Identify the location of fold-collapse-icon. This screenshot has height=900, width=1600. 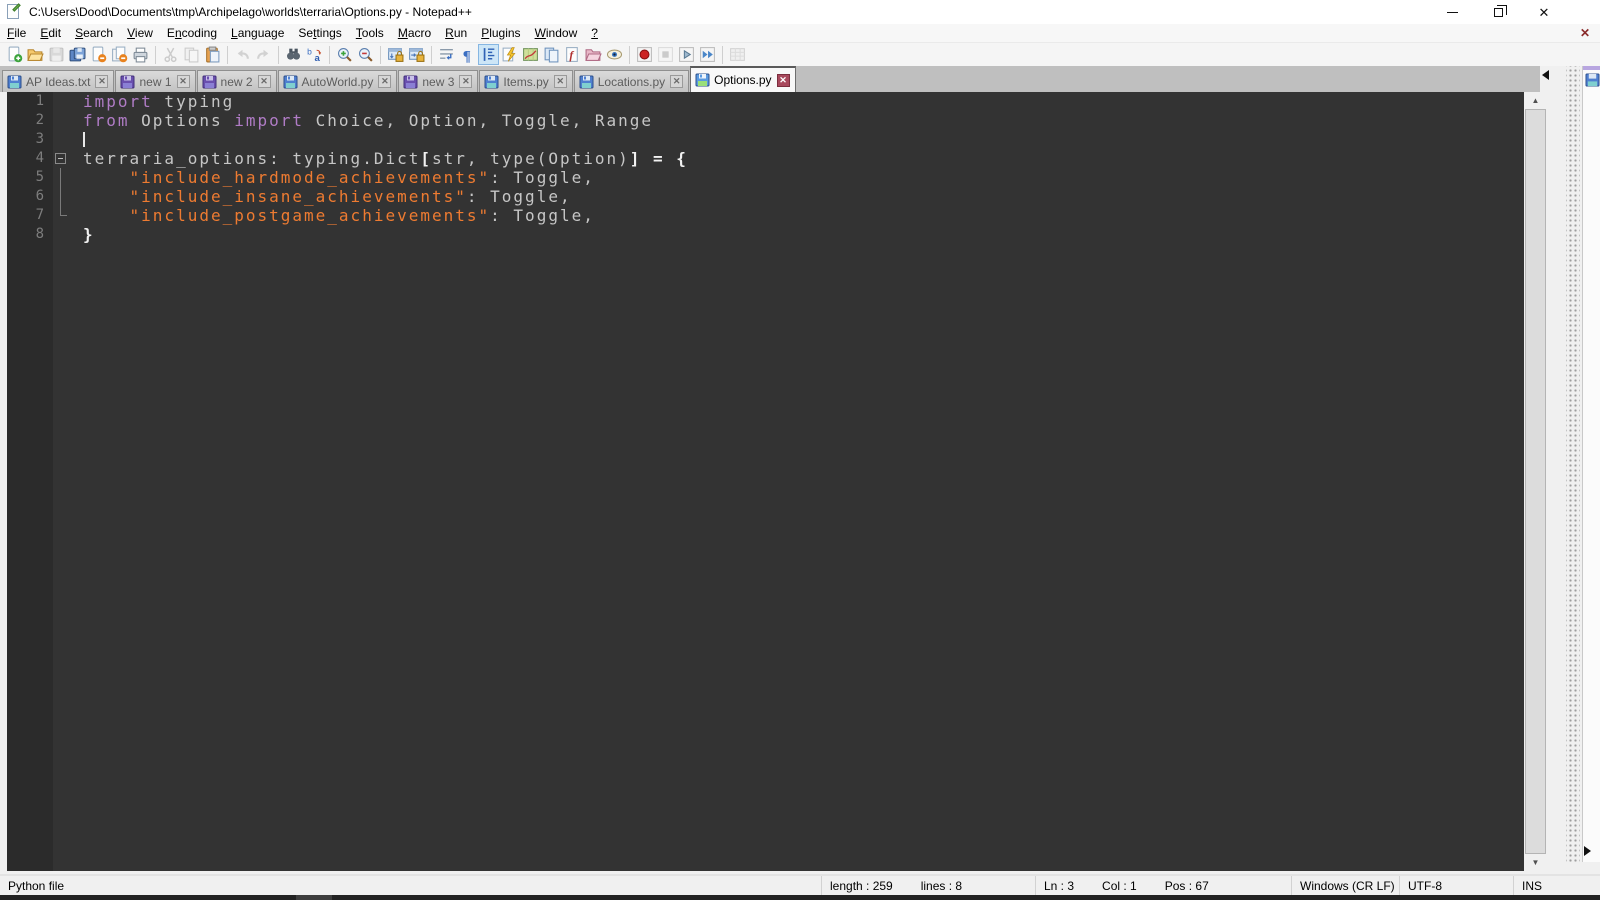
(60, 158).